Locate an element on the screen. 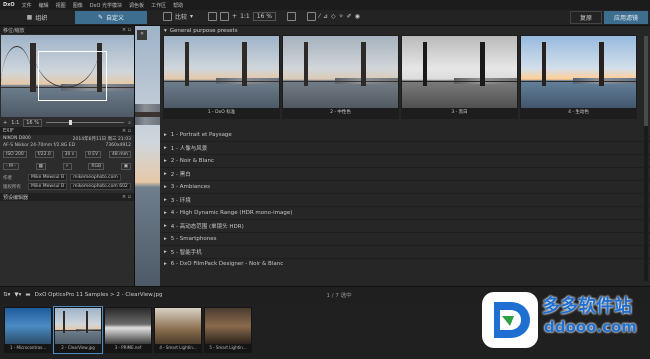  repair-icon: ✧ is located at coordinates (341, 16).